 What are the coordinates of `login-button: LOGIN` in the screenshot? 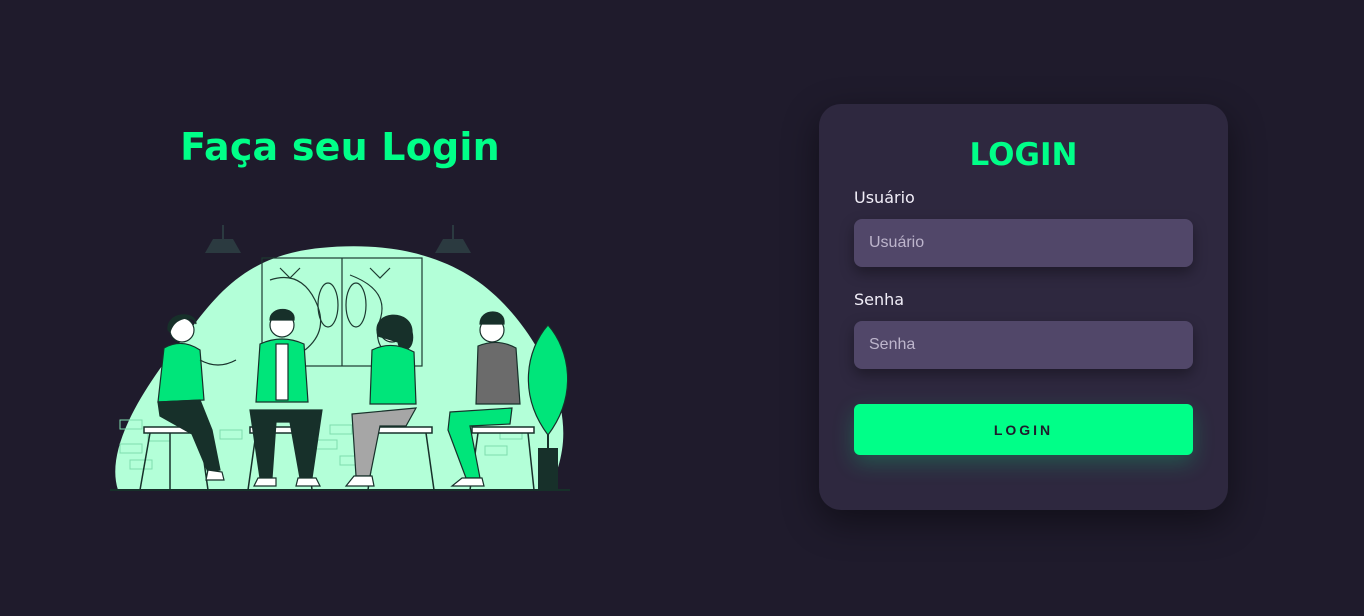 It's located at (1023, 429).